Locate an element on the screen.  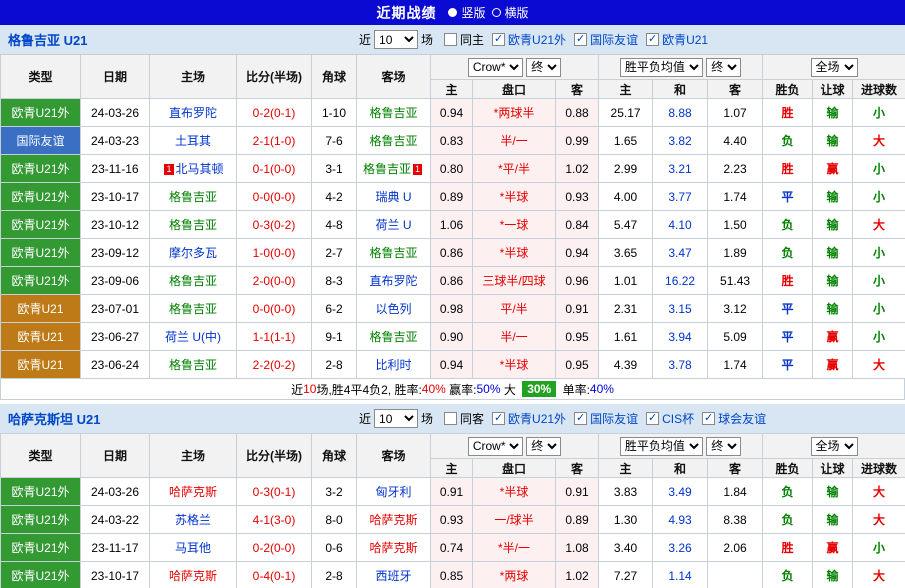
same-side-filter: 同客 is located at coordinates (464, 418).